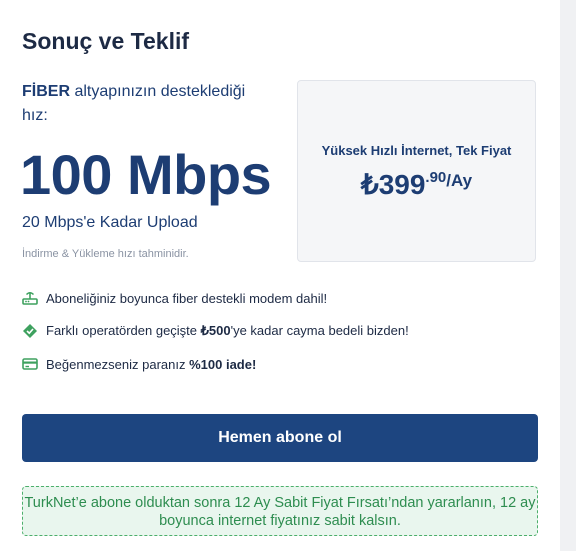 The width and height of the screenshot is (576, 551). Describe the element at coordinates (46, 91) in the screenshot. I see `tech-name: FİBER` at that location.